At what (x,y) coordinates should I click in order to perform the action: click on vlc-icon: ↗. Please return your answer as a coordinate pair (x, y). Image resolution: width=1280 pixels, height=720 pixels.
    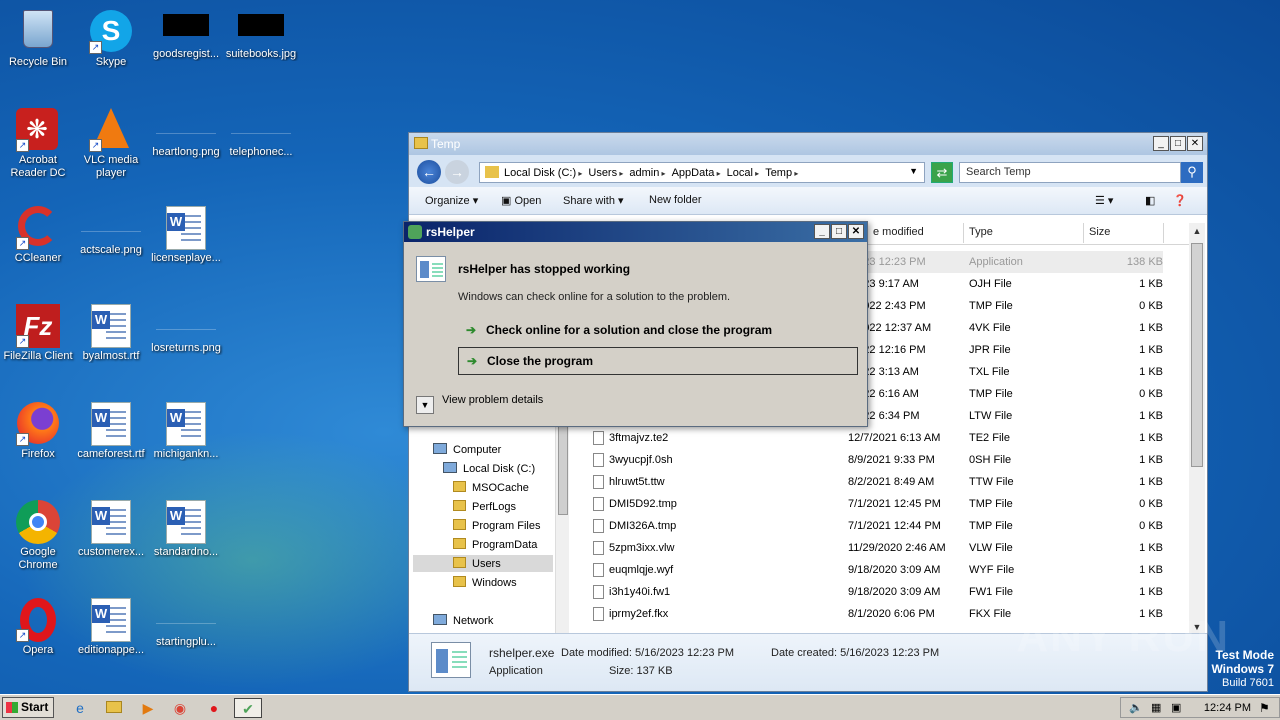
    Looking at the image, I should click on (111, 130).